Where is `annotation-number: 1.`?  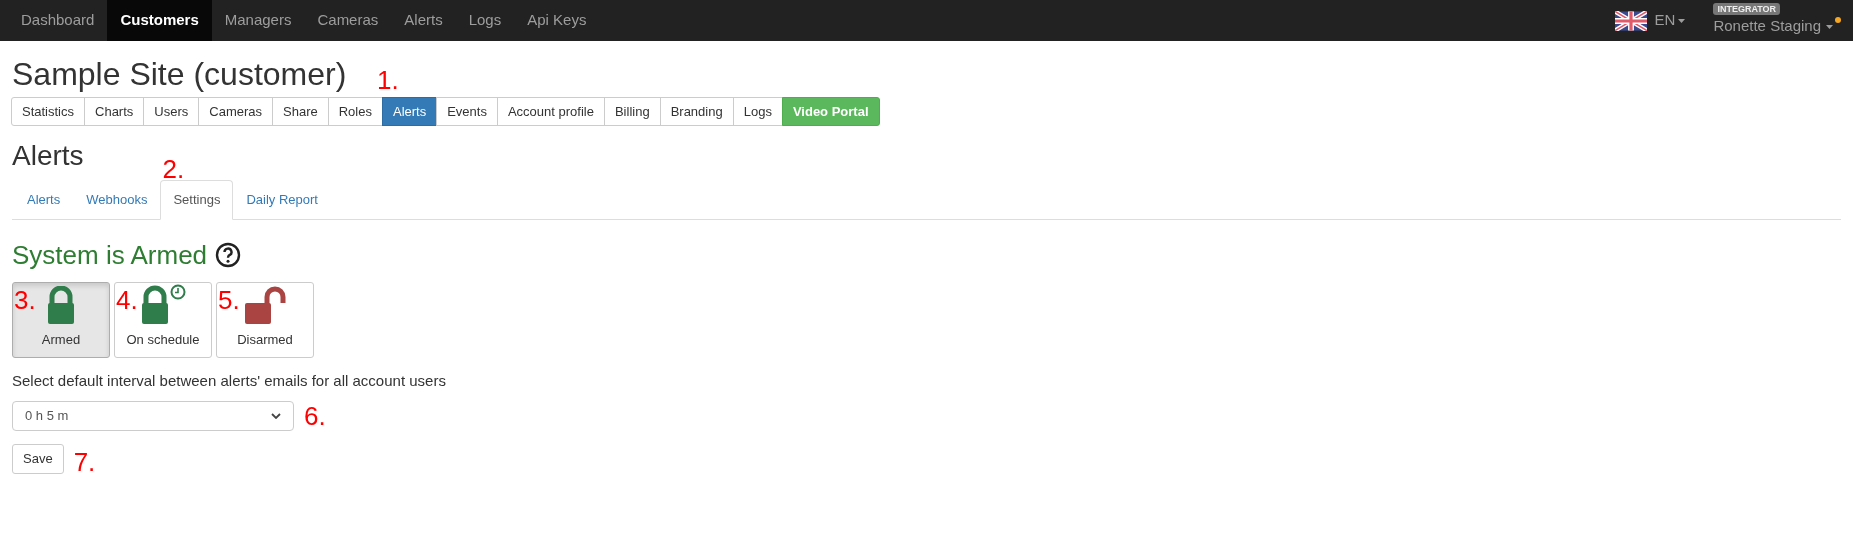 annotation-number: 1. is located at coordinates (387, 80).